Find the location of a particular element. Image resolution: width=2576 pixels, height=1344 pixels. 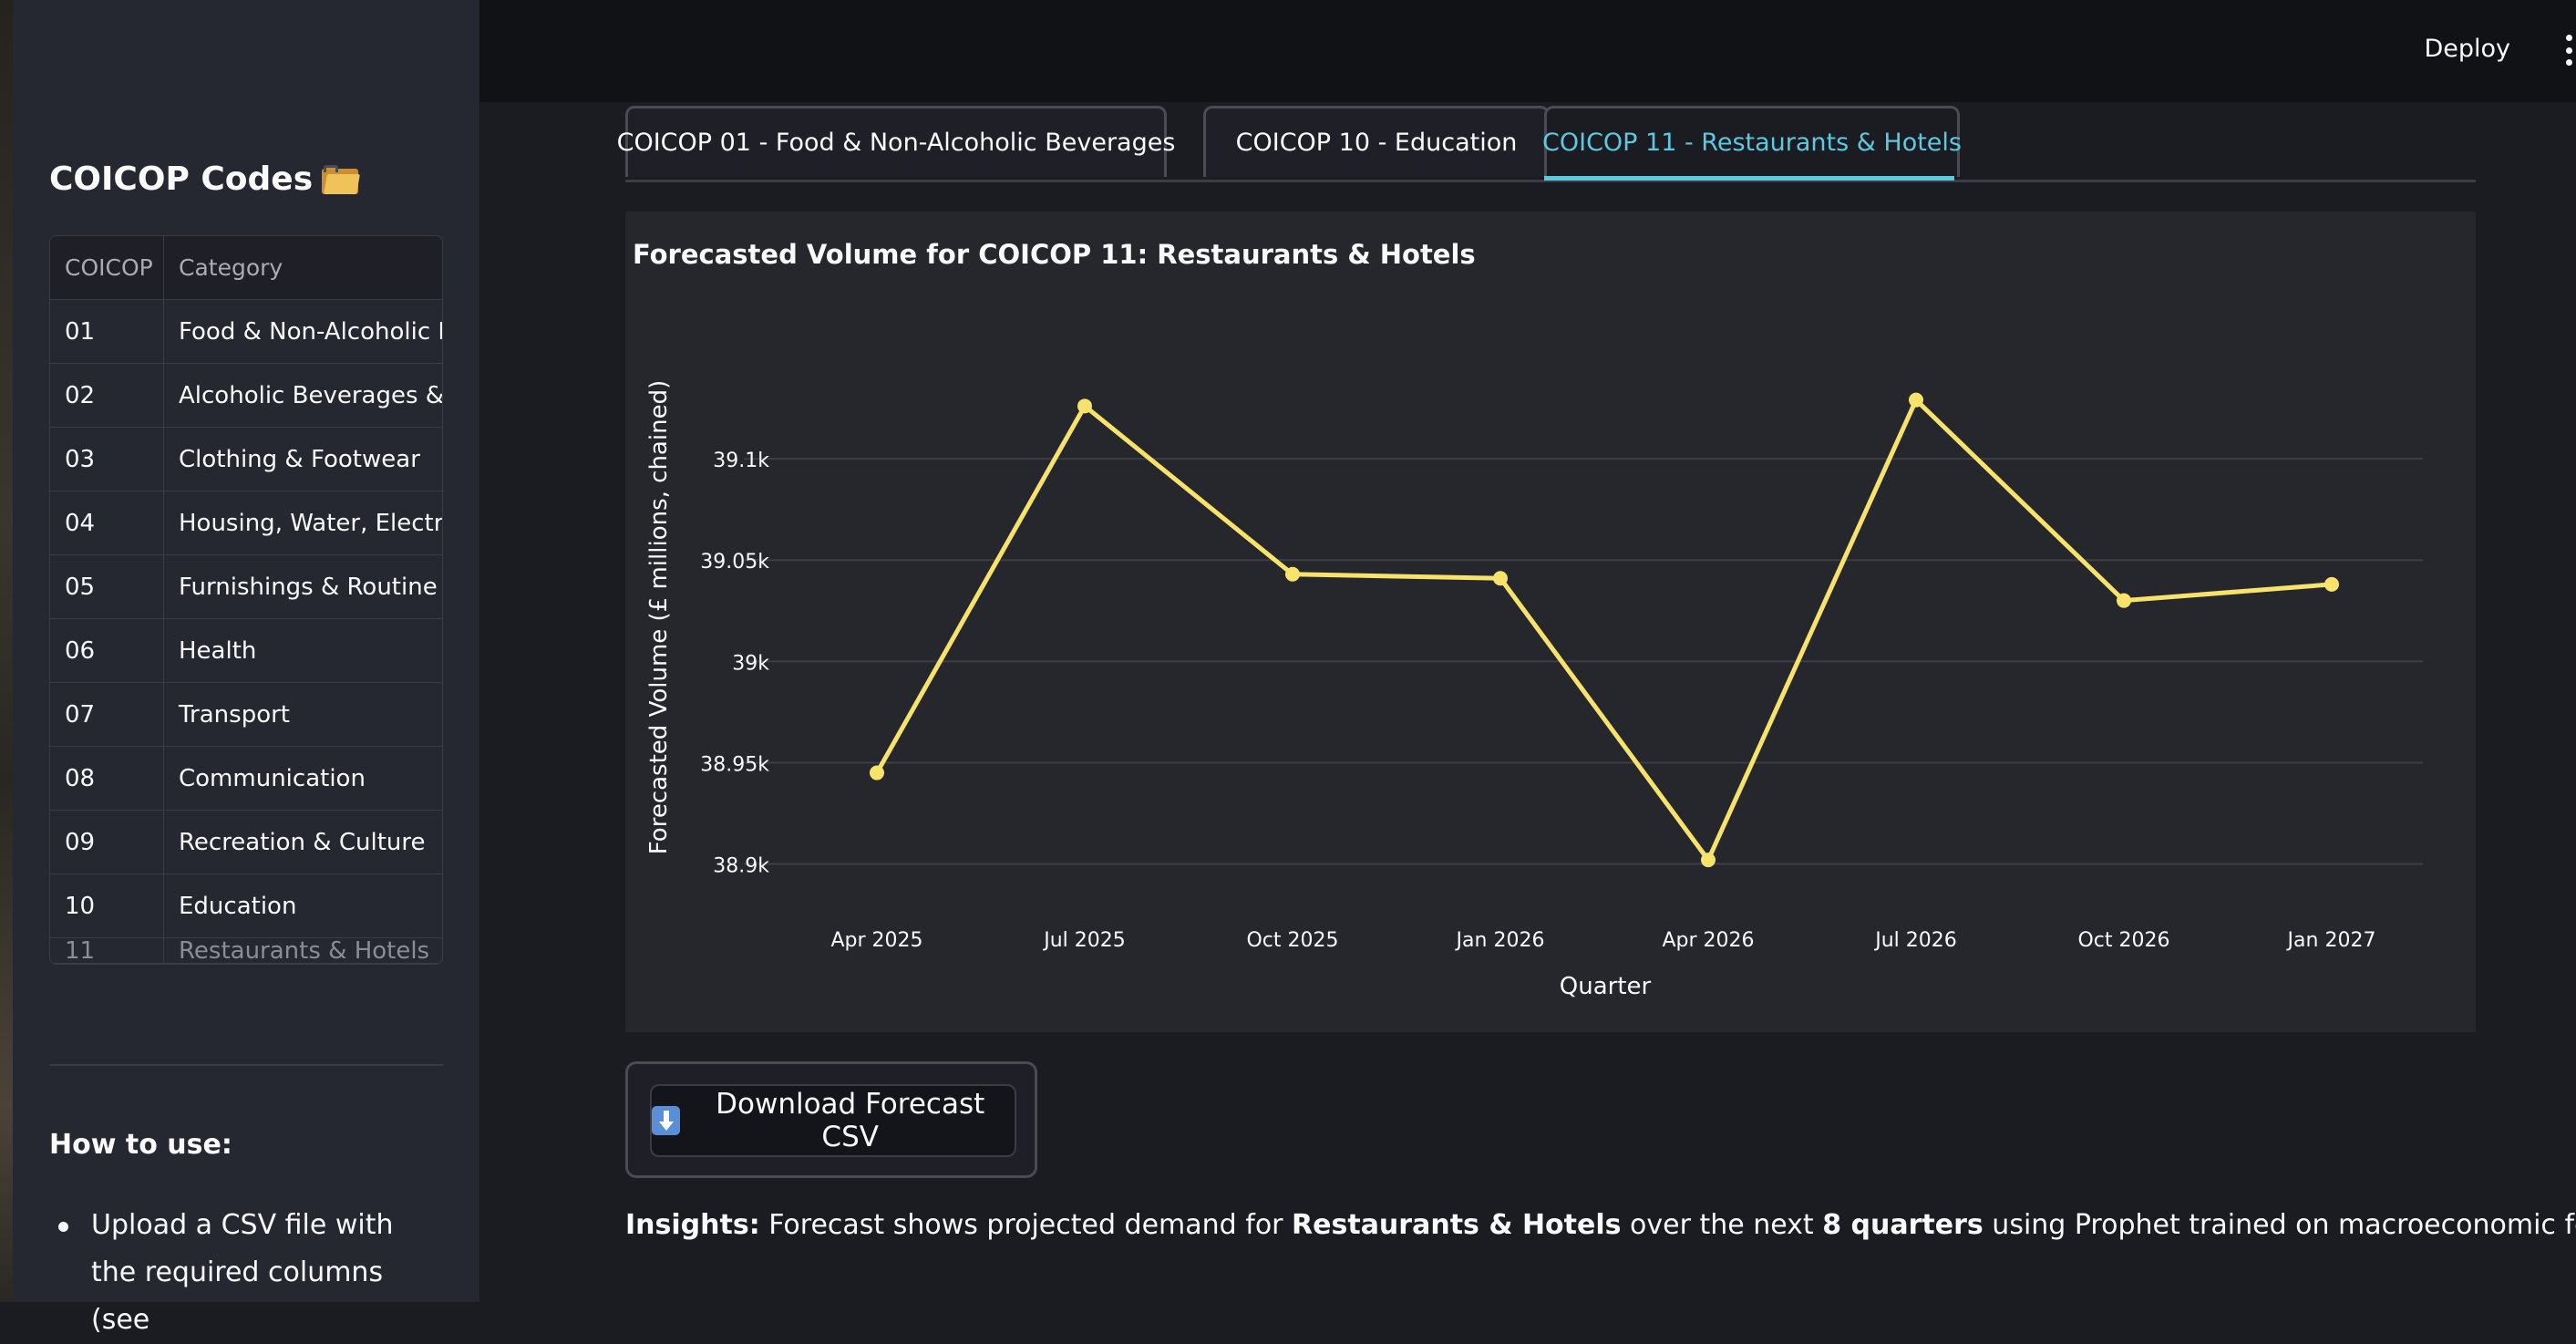

x-tick-label: Jan 2027 is located at coordinates (2331, 940).